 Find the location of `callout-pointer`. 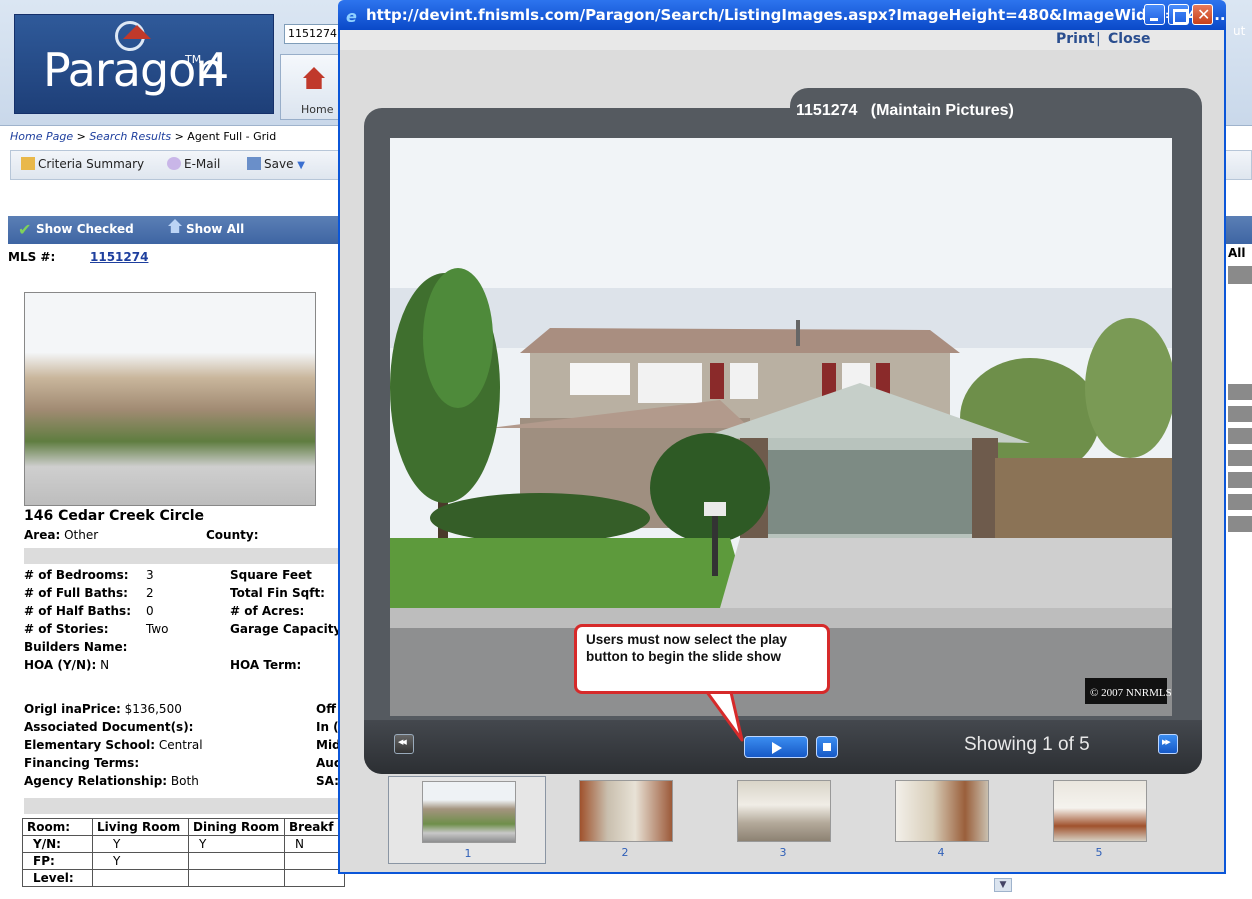

callout-pointer is located at coordinates (723, 715).